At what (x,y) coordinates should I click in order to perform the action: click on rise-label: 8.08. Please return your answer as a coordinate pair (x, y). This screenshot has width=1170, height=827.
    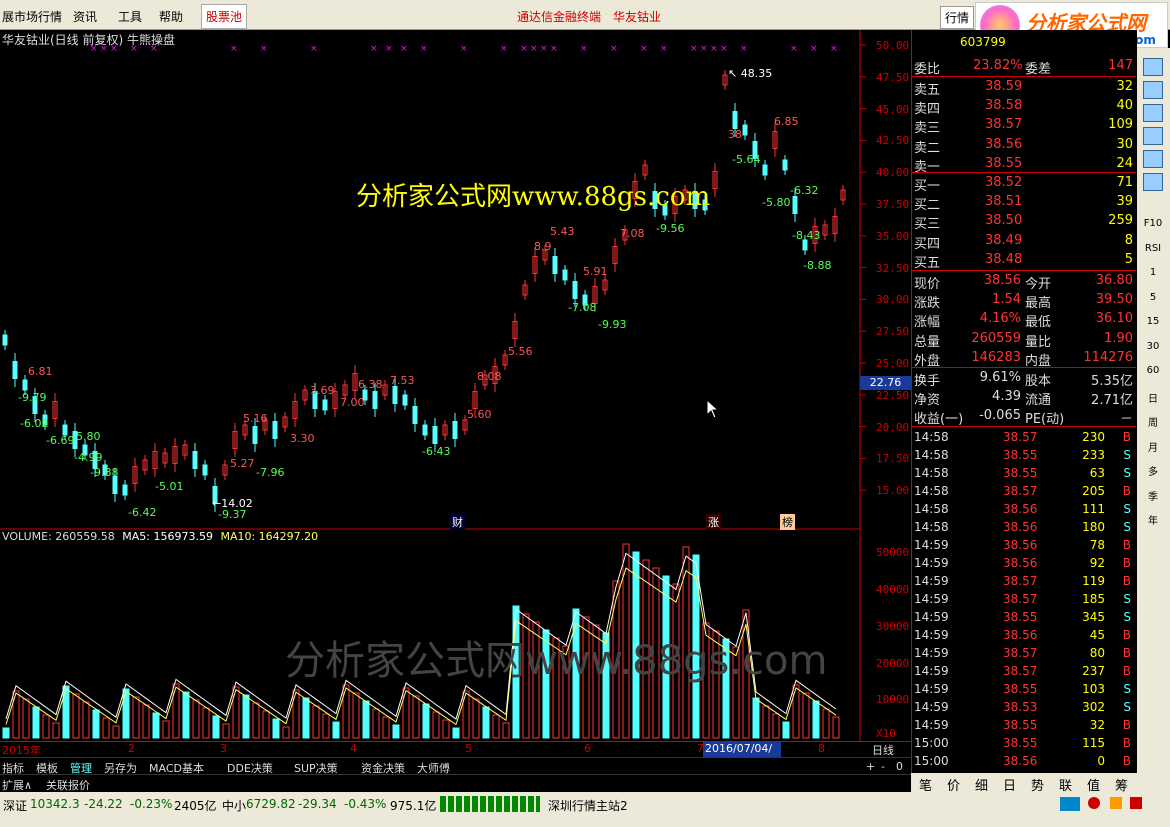
    Looking at the image, I should click on (489, 376).